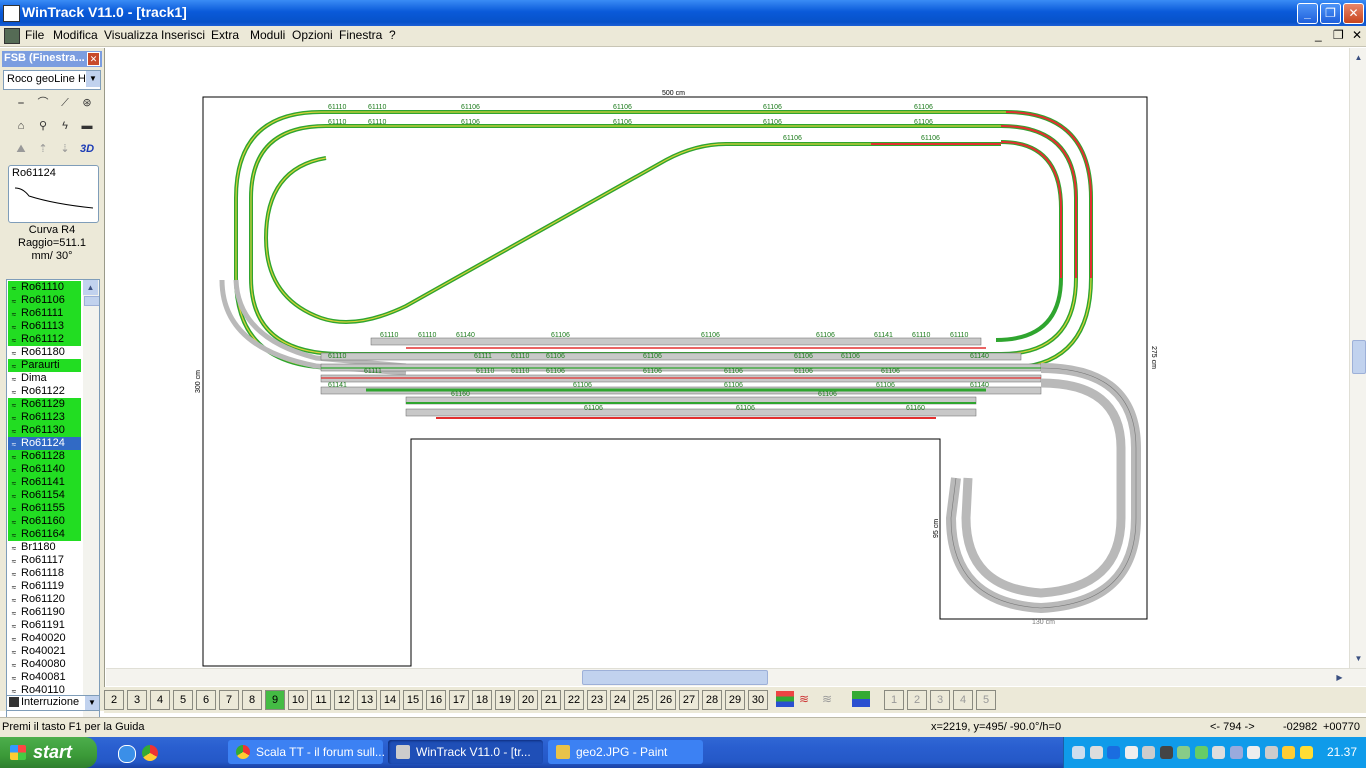 The image size is (1366, 768). What do you see at coordinates (1113, 752) in the screenshot?
I see `bluetooth-icon` at bounding box center [1113, 752].